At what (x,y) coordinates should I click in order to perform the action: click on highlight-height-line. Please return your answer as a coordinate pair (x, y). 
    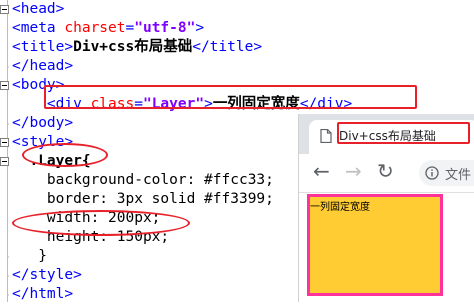
    Looking at the image, I should click on (101, 223).